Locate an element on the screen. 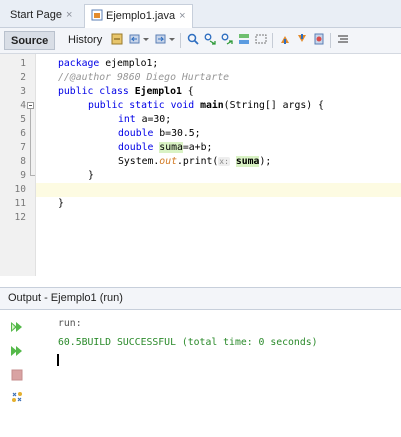  fold-end is located at coordinates (32, 175).